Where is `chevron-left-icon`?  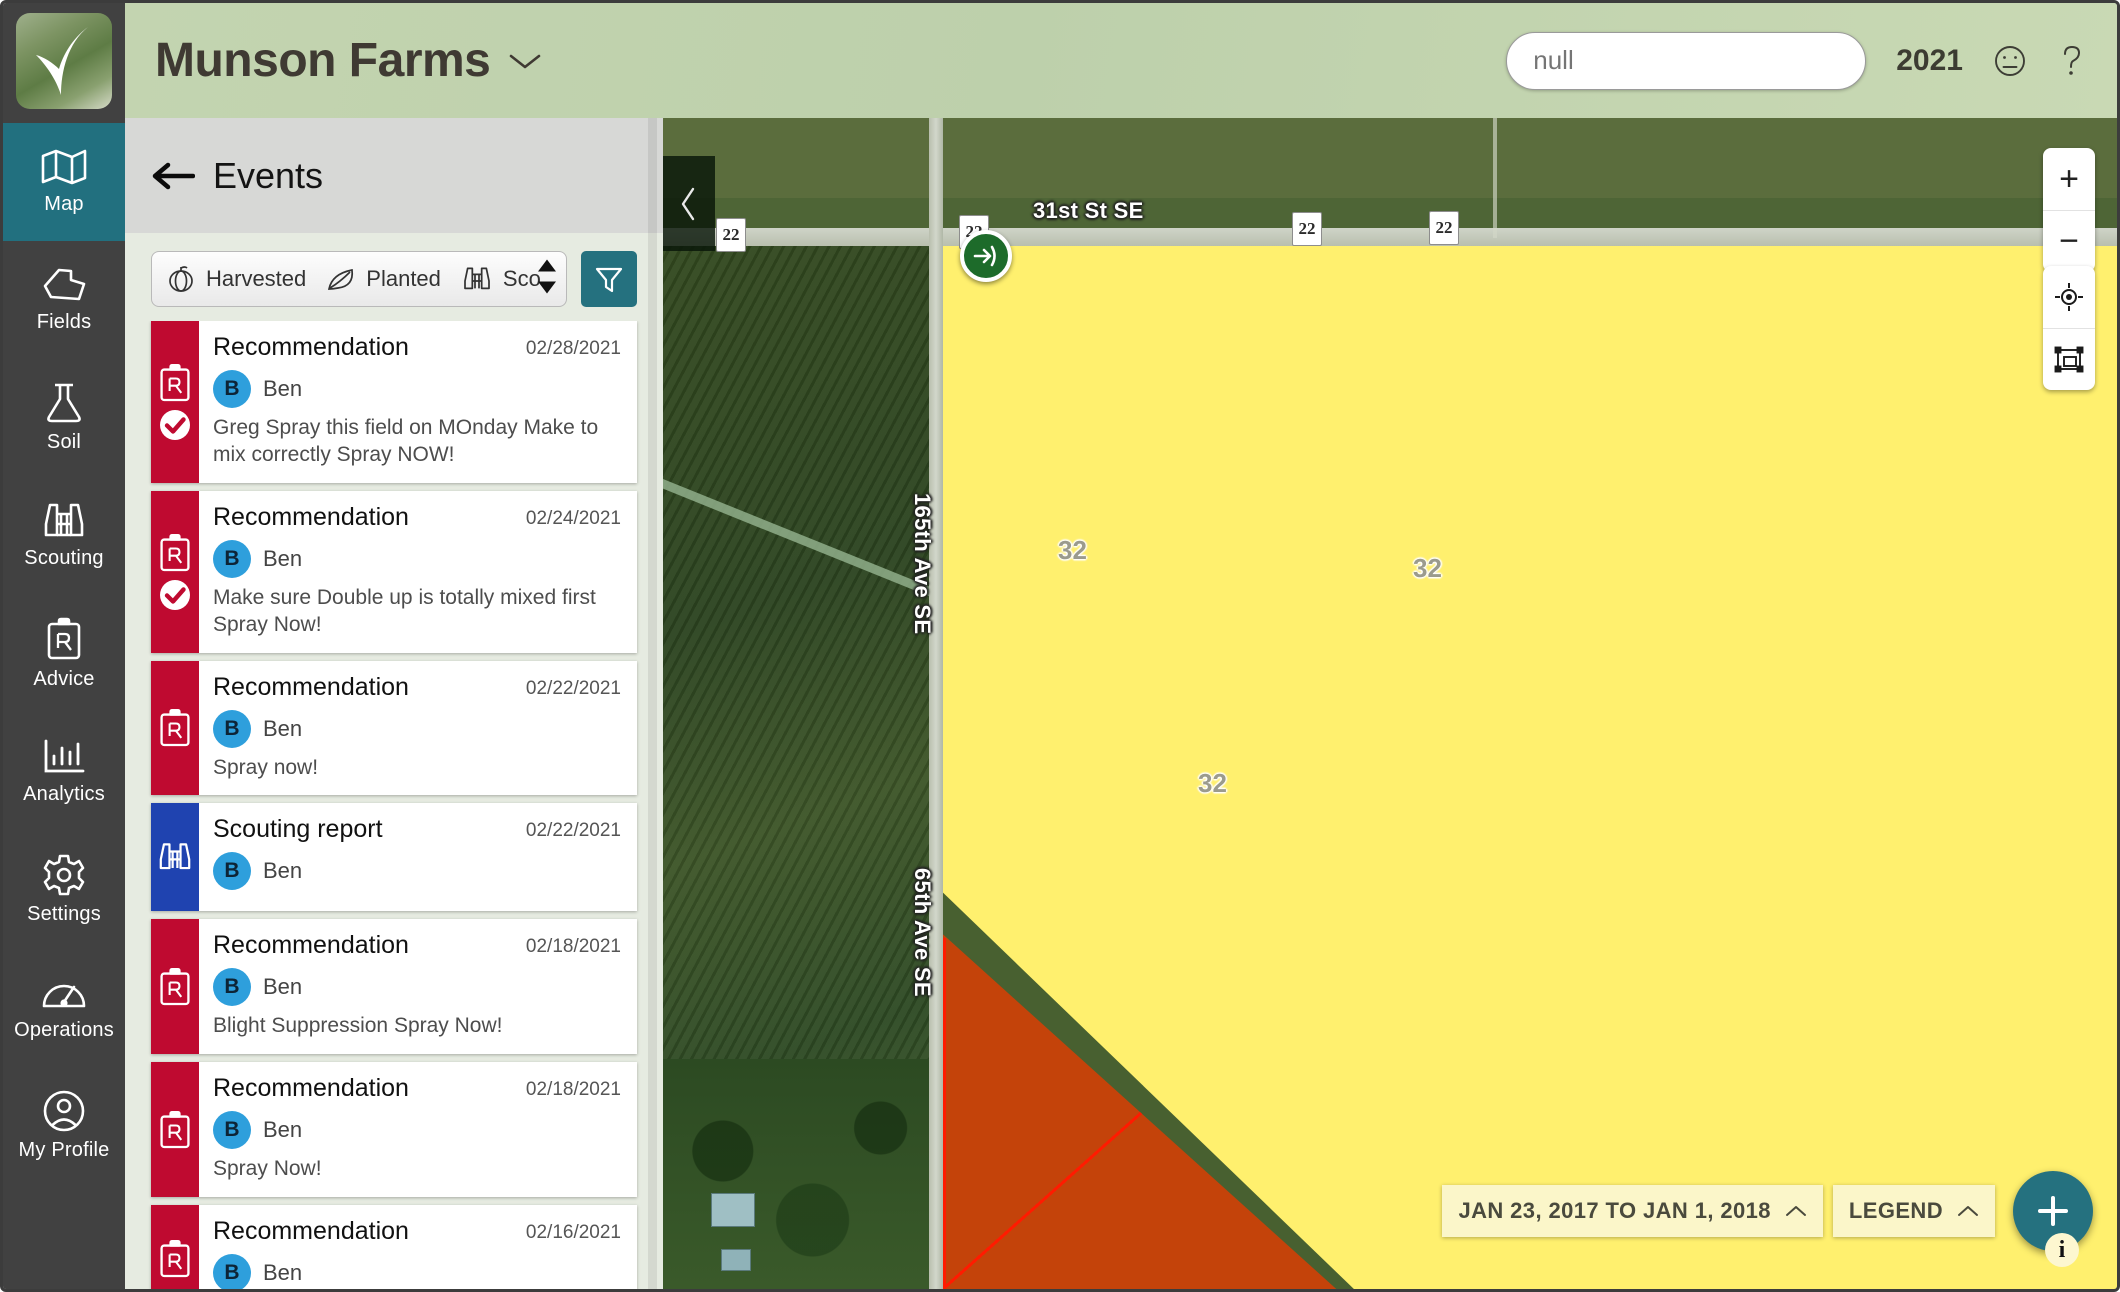
chevron-left-icon is located at coordinates (688, 203).